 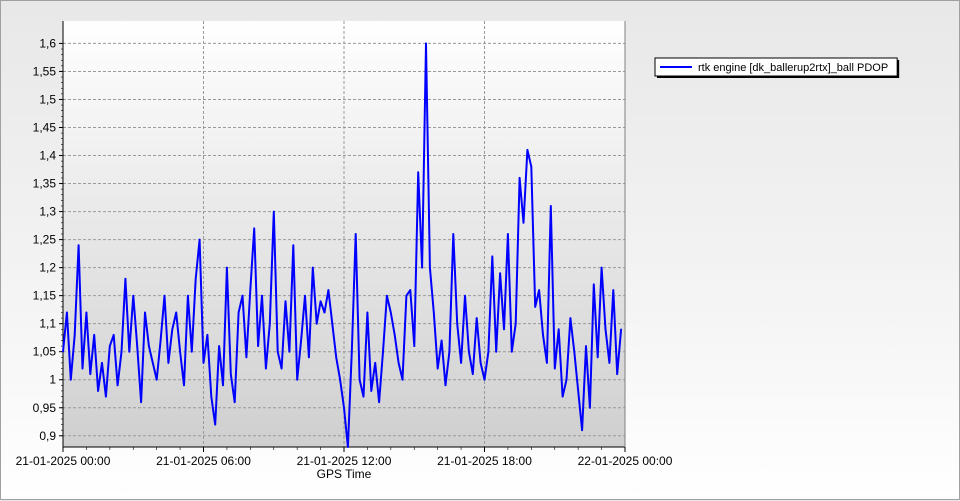 I want to click on y-tick-label: 1,45, so click(x=45, y=128).